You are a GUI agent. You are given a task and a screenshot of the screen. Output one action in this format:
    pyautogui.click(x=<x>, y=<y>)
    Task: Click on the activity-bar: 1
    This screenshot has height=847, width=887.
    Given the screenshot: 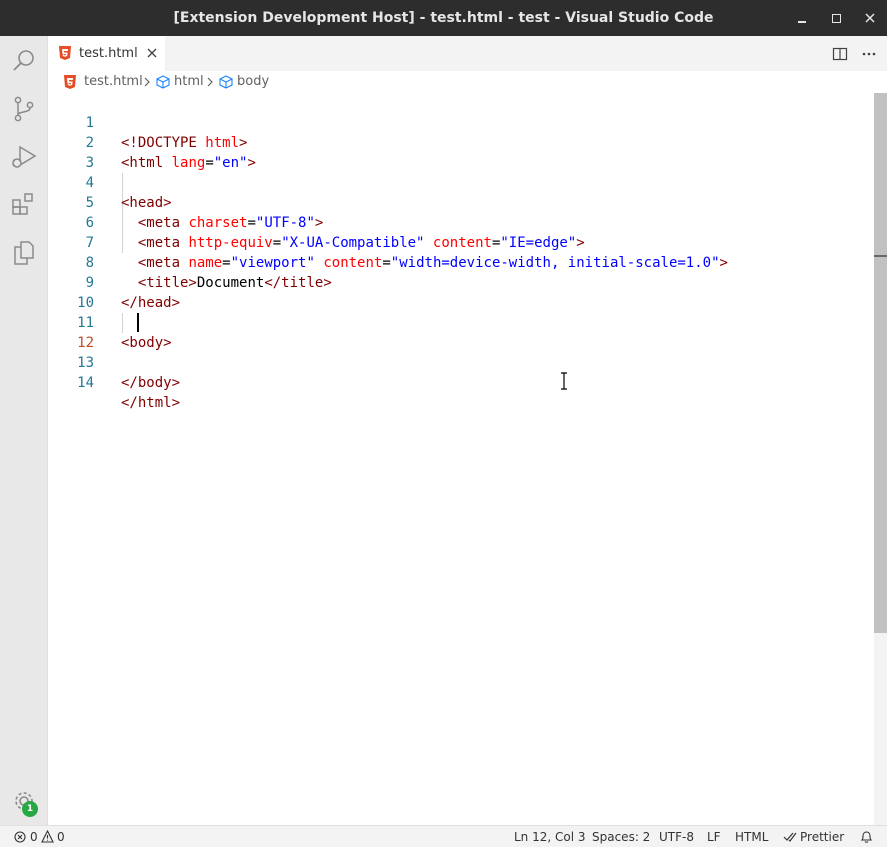 What is the action you would take?
    pyautogui.click(x=24, y=430)
    